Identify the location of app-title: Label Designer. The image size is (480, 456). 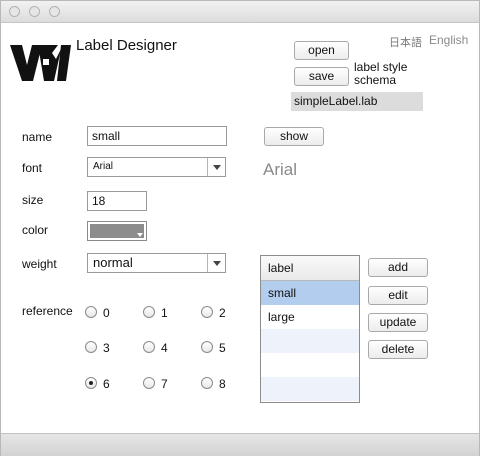
(126, 45).